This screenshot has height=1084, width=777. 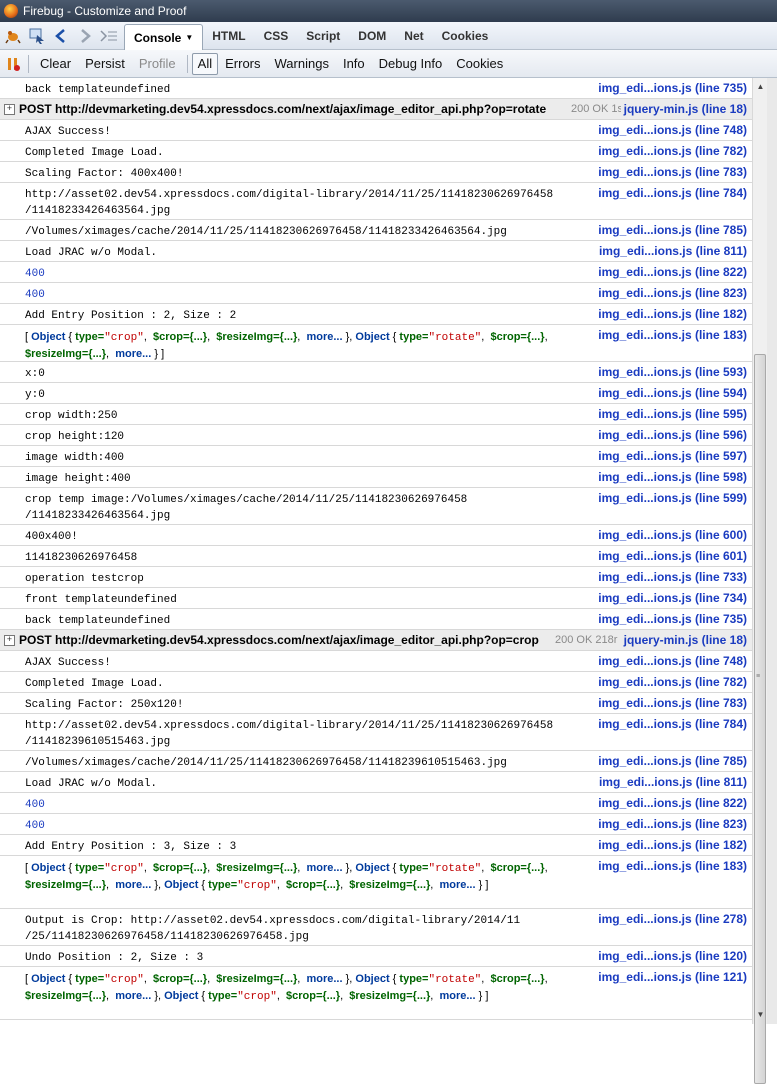 I want to click on chevron-down-icon: ▼, so click(x=189, y=37).